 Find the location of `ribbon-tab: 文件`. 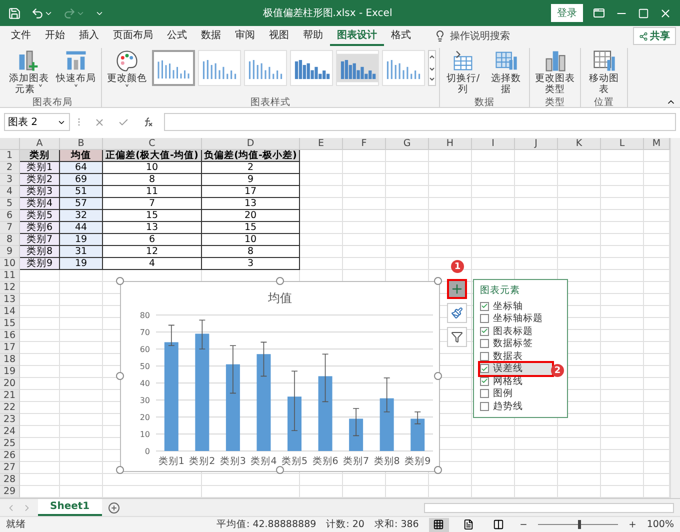

ribbon-tab: 文件 is located at coordinates (21, 36).